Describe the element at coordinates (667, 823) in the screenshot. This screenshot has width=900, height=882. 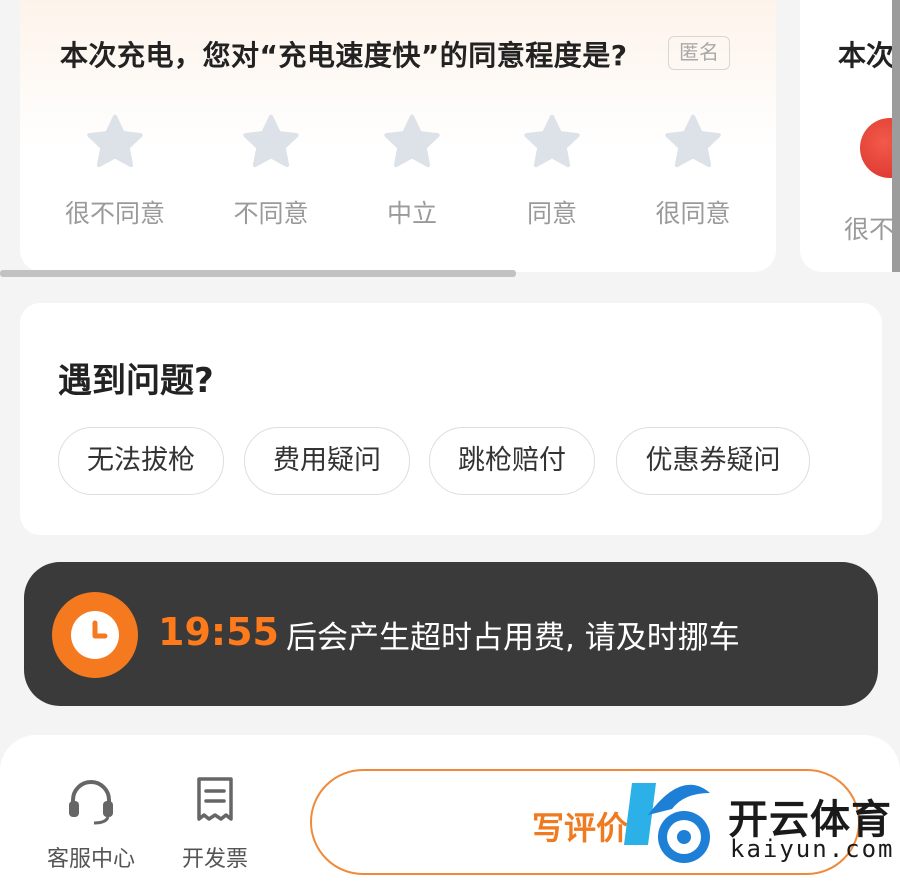
I see `watermark-logo-icon` at that location.